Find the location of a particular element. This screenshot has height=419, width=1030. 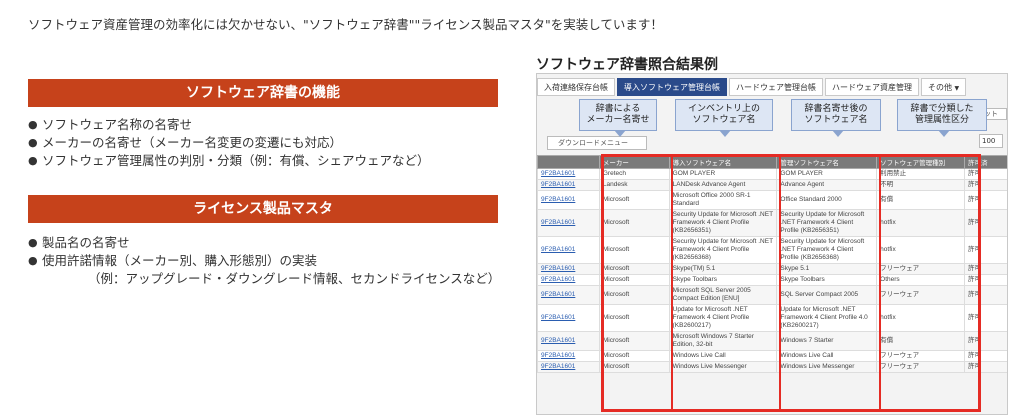

screenshot-title: ソフトウェア辞書照合結果例 is located at coordinates (627, 65).